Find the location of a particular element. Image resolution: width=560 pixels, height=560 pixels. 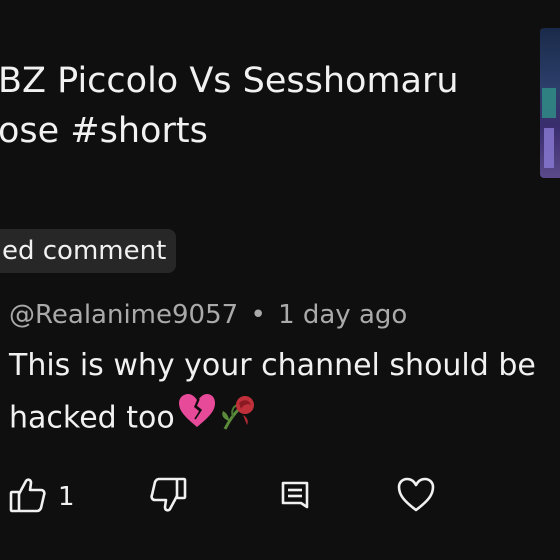

like-count: 1 is located at coordinates (66, 497).